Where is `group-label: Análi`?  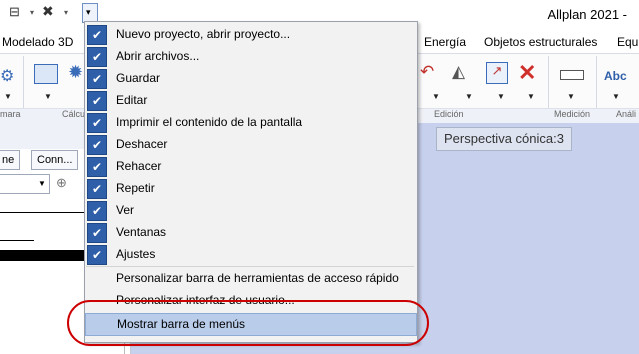 group-label: Análi is located at coordinates (626, 114).